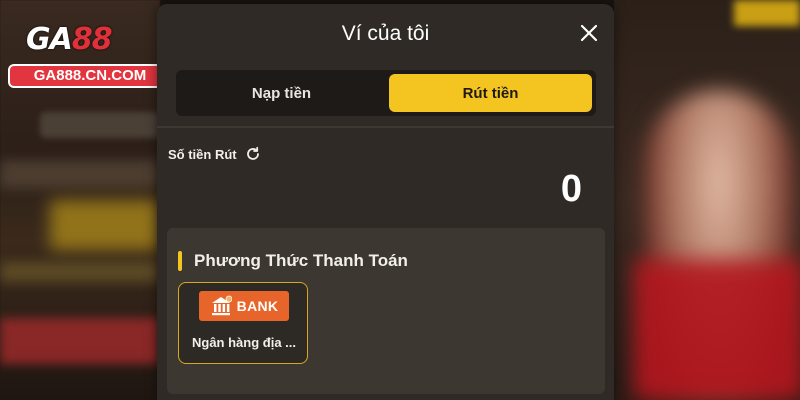 The width and height of the screenshot is (800, 400). Describe the element at coordinates (69, 39) in the screenshot. I see `logo-mark: GA88` at that location.